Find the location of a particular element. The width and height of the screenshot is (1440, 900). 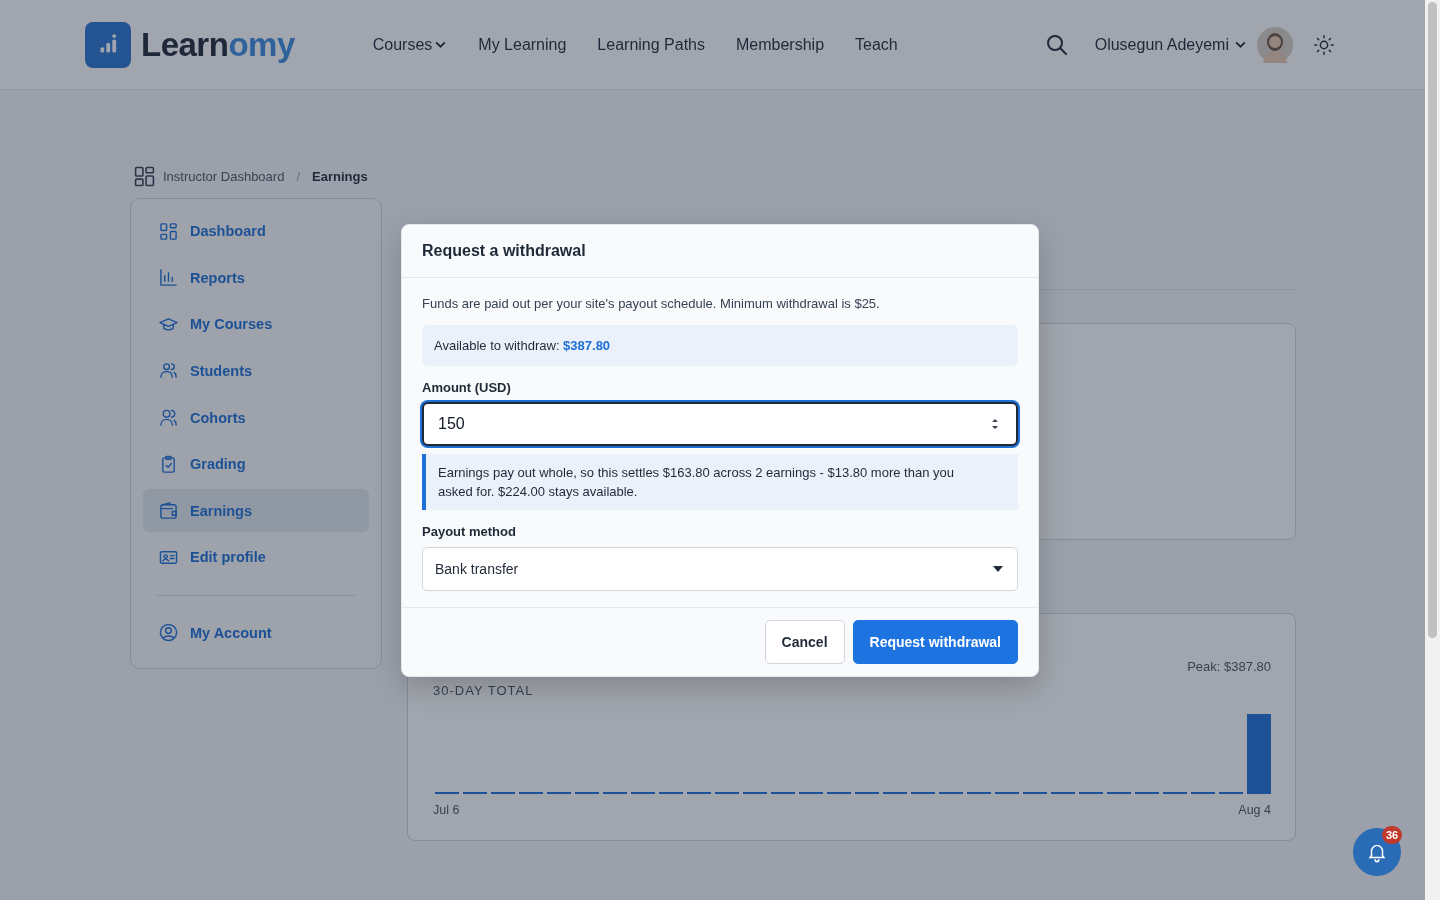

caret-icon is located at coordinates (998, 569).